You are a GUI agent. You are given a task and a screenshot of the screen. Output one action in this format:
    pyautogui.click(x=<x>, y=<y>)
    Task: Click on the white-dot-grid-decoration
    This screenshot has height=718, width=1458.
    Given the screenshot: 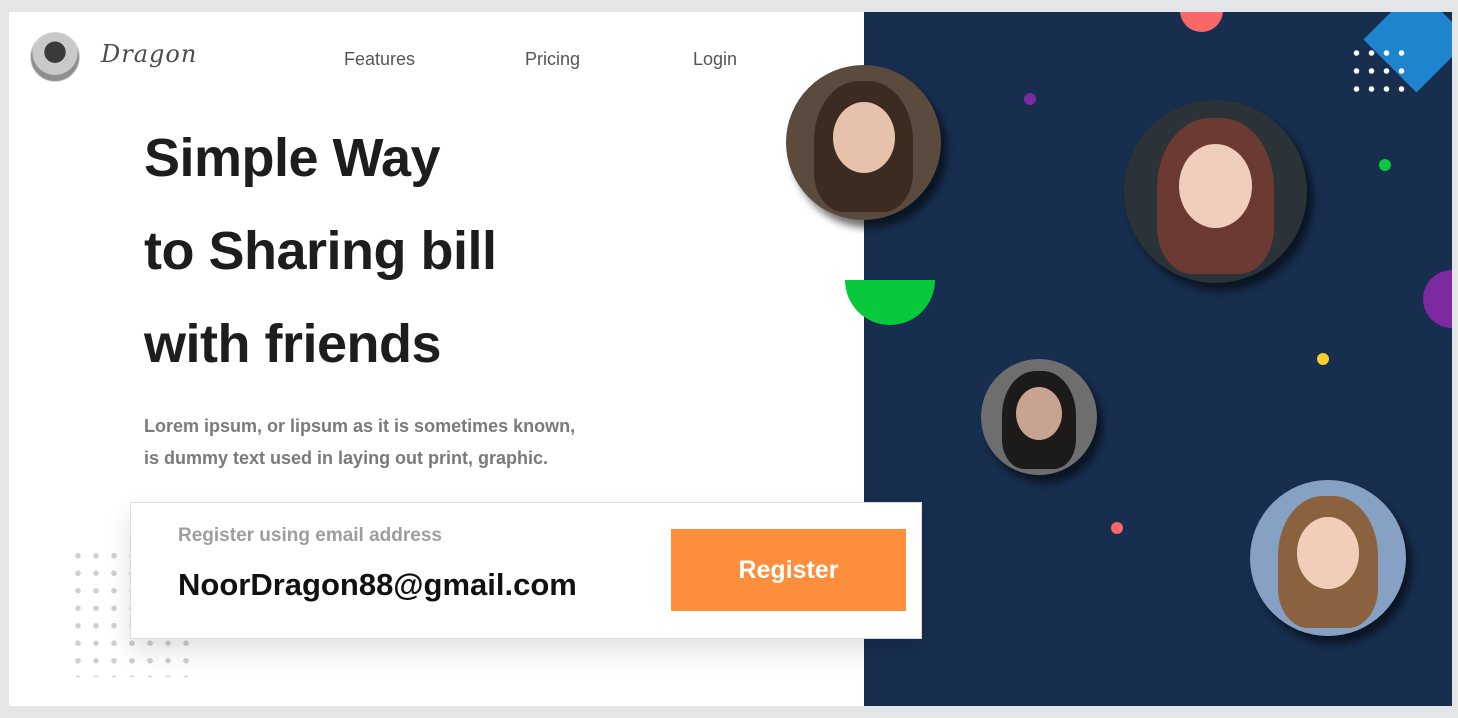 What is the action you would take?
    pyautogui.click(x=1379, y=74)
    